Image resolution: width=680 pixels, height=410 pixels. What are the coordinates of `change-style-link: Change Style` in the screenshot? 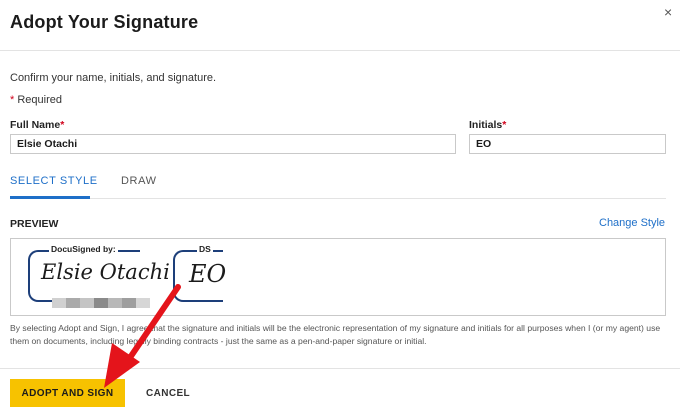 It's located at (632, 223).